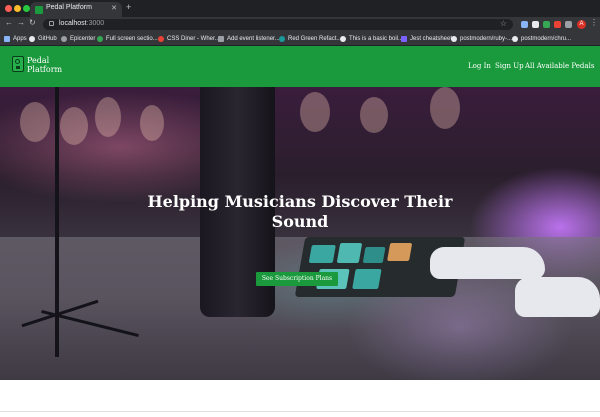  I want to click on bookmark-item: Apps, so click(15, 39).